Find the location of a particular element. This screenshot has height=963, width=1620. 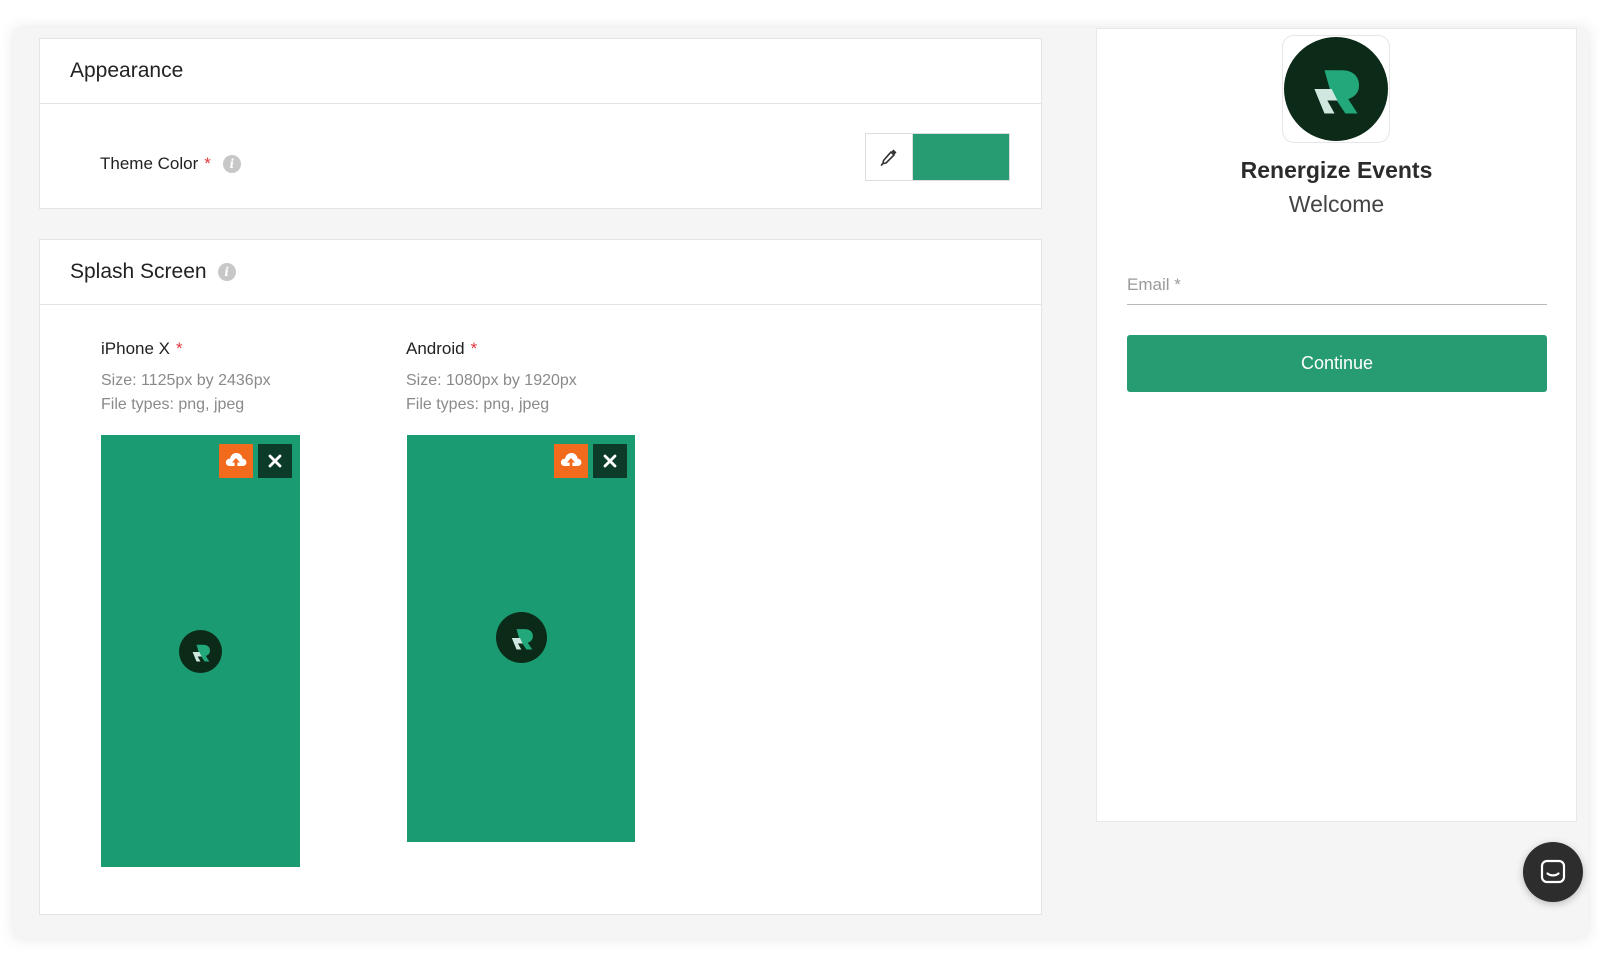

eyedropper-button is located at coordinates (889, 157).